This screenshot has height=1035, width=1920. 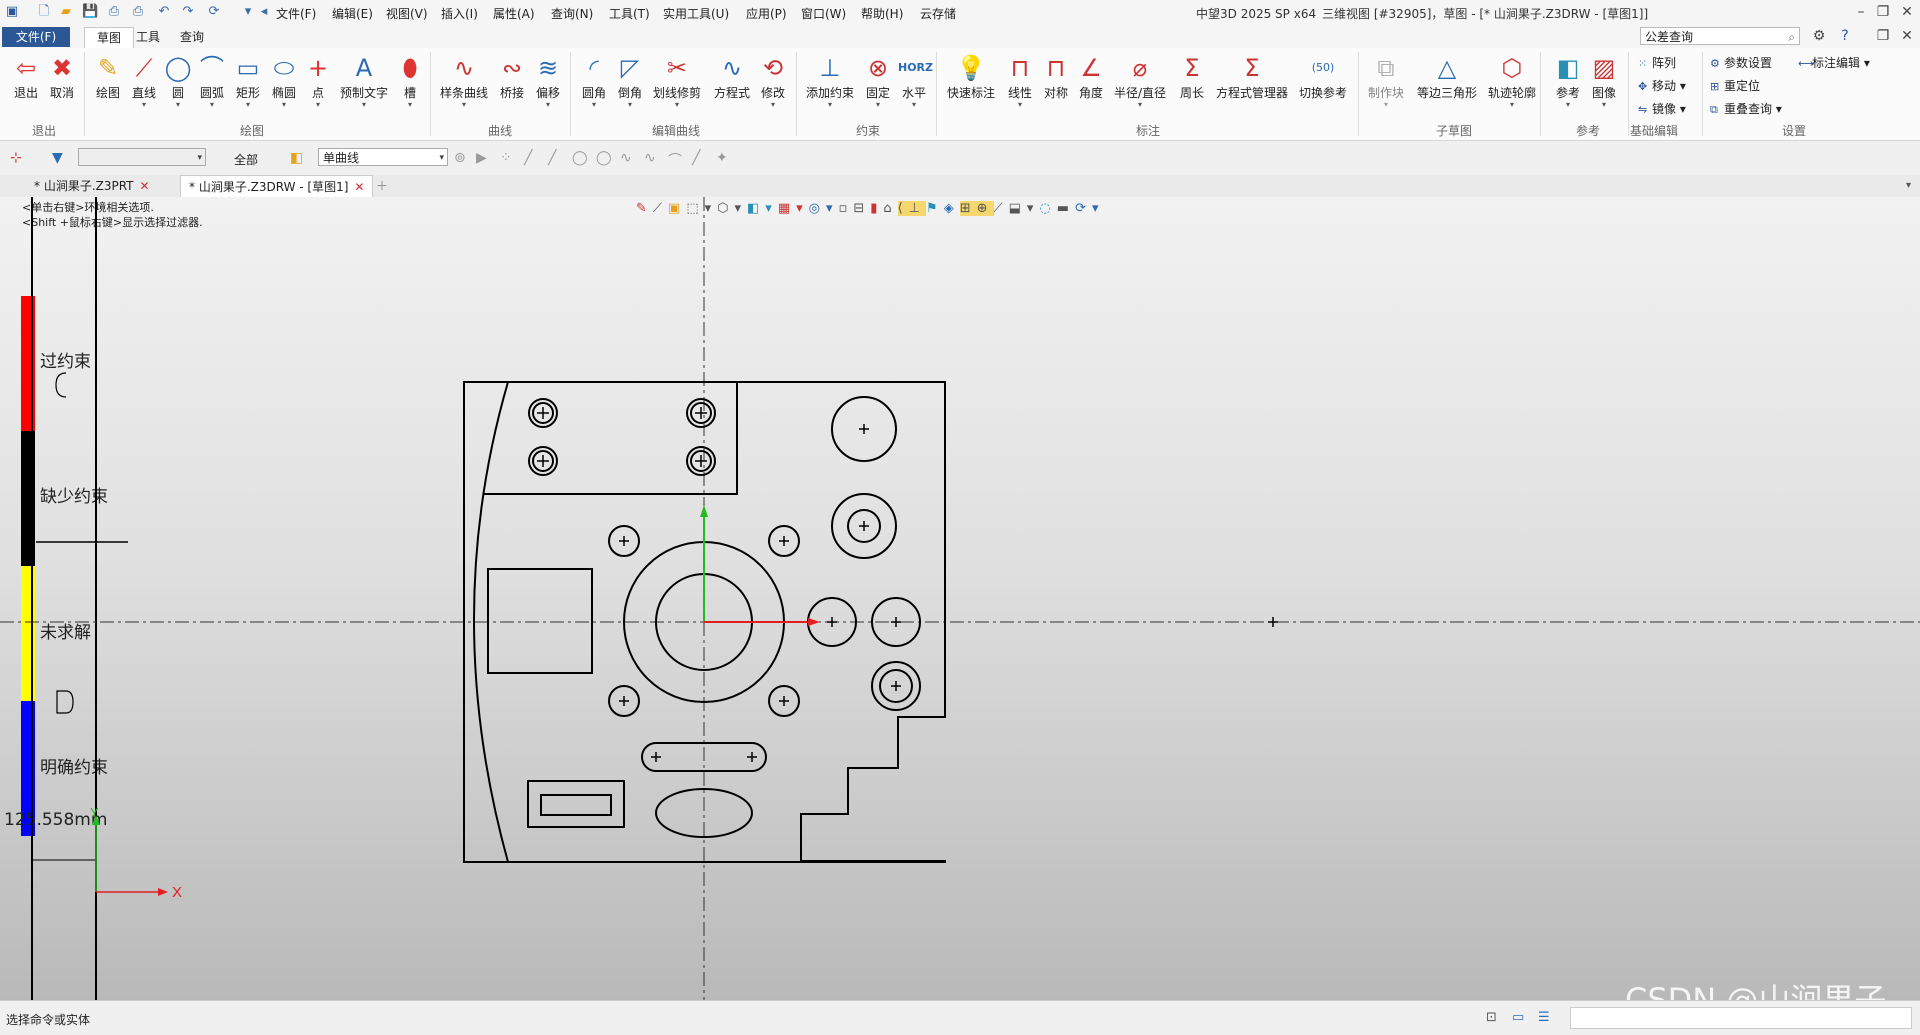 What do you see at coordinates (572, 13) in the screenshot?
I see `menu-query: 查询(N)` at bounding box center [572, 13].